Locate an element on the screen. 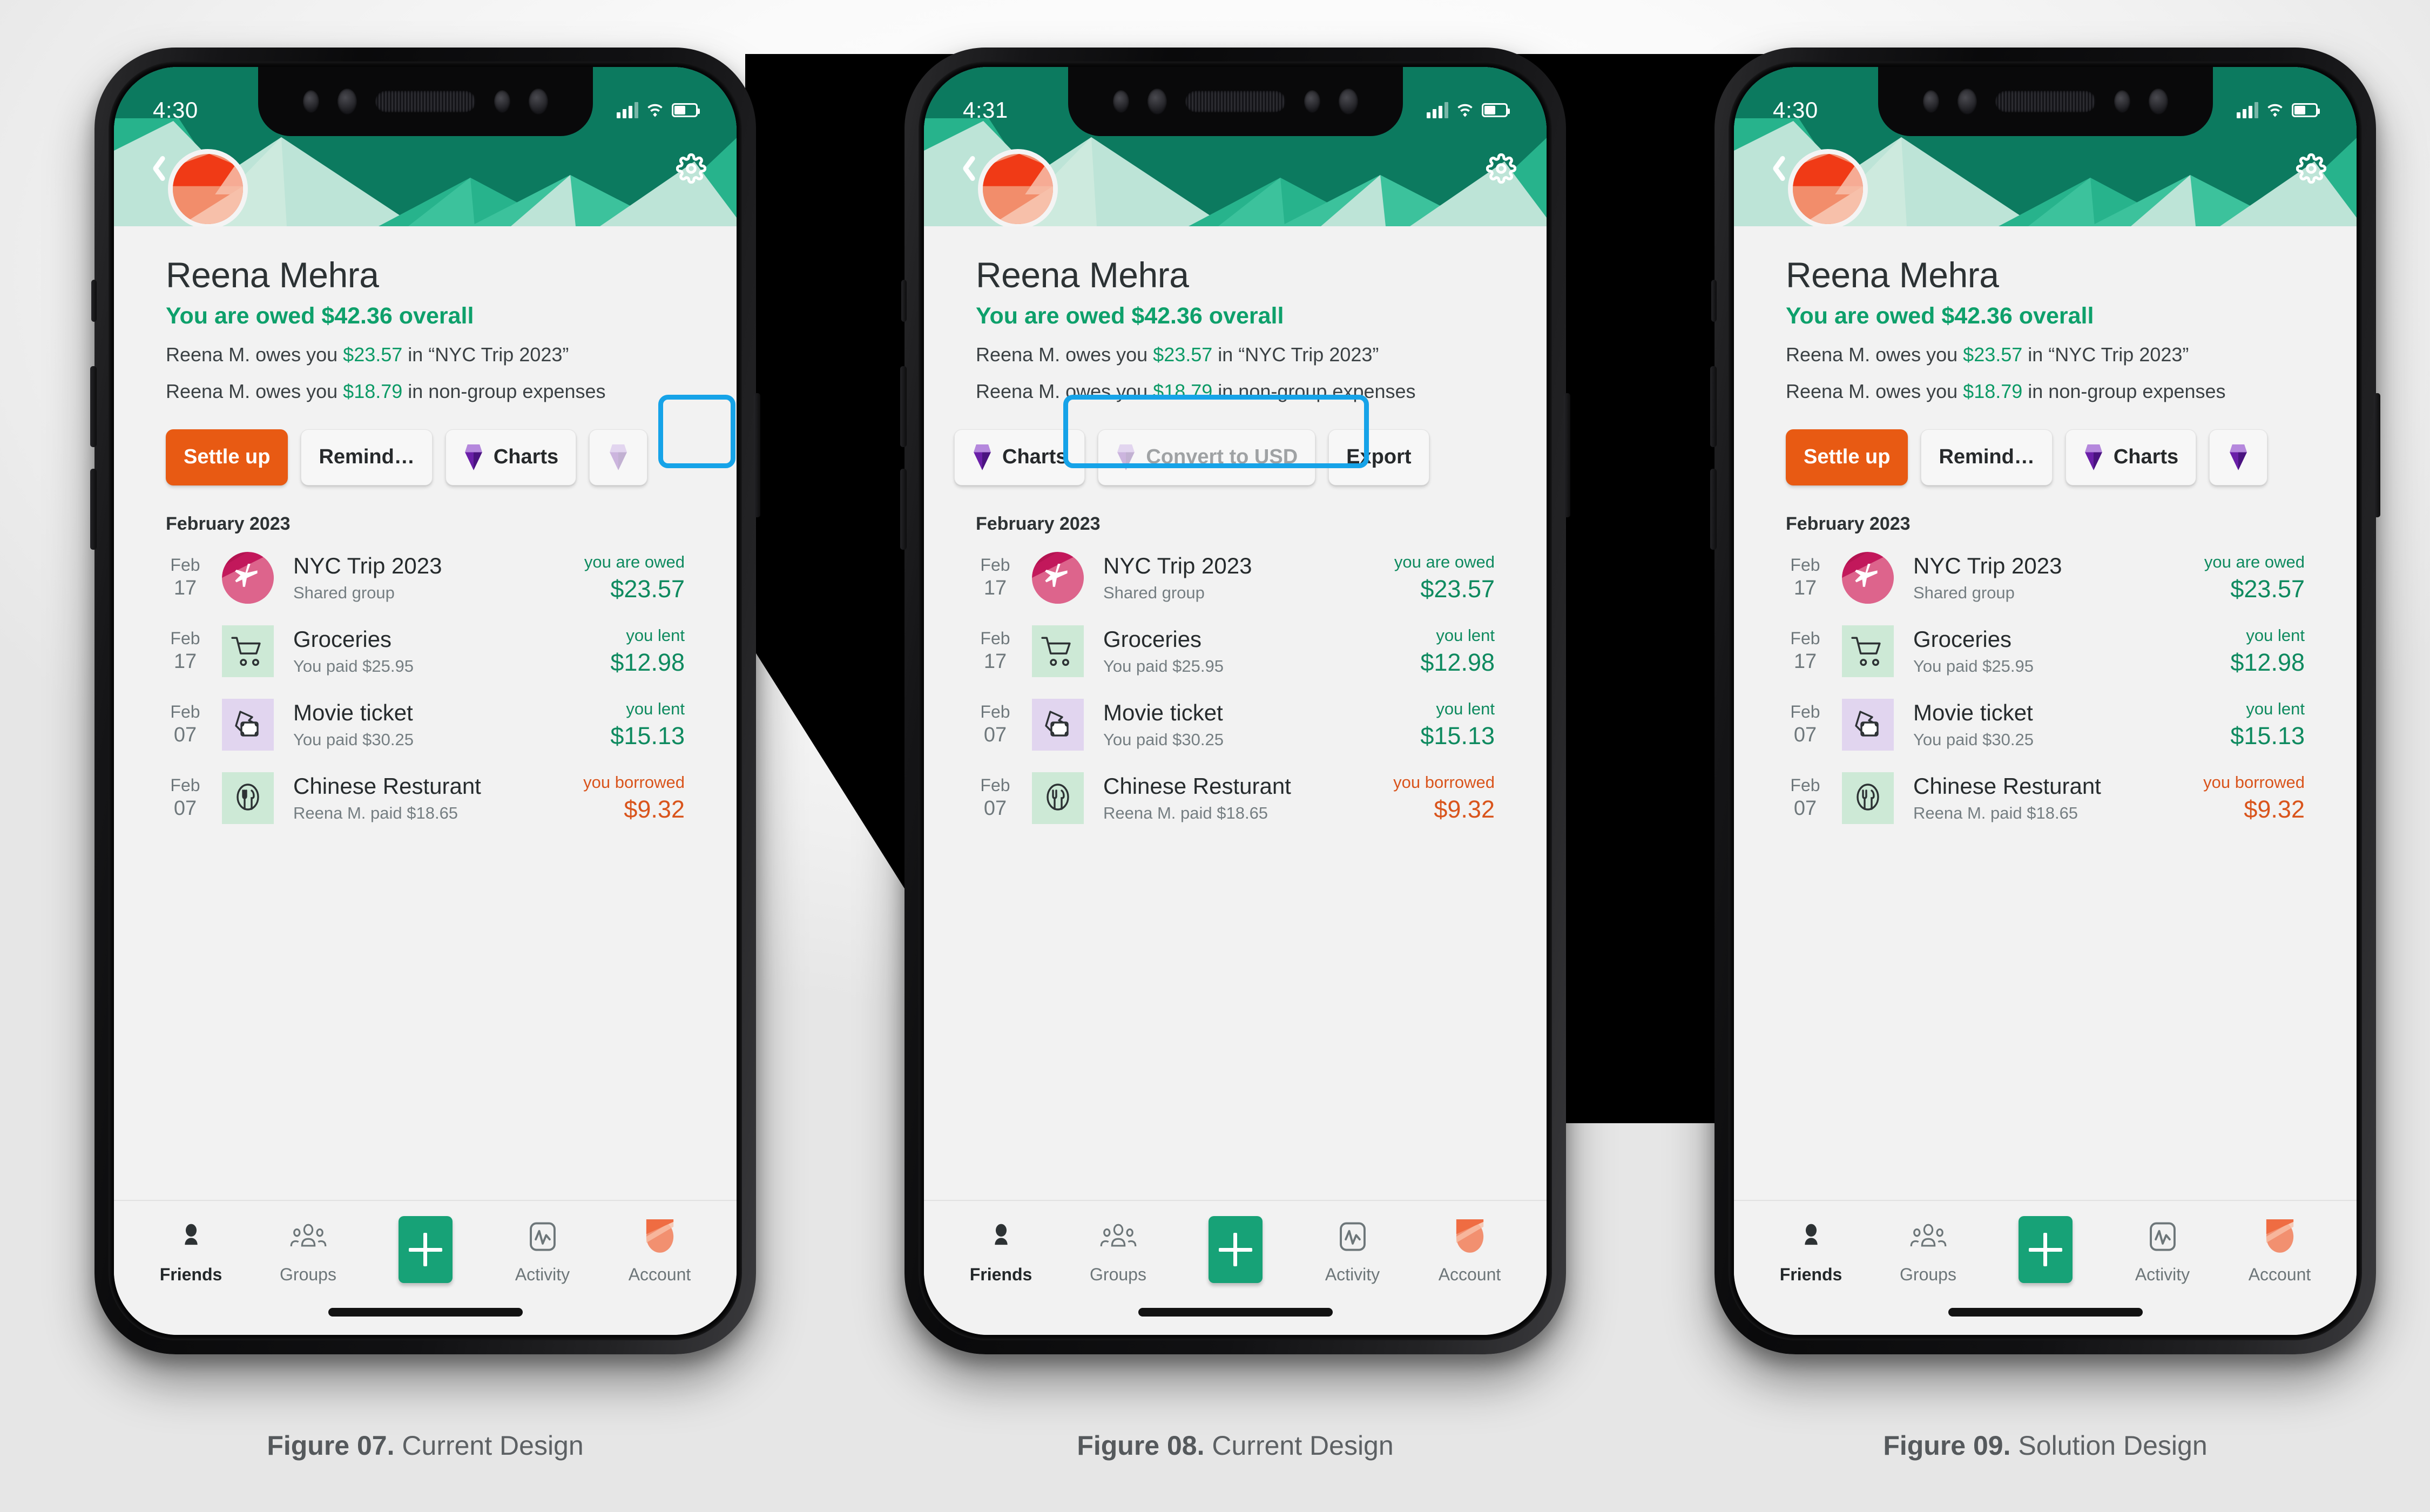 This screenshot has width=2430, height=1512. phone2-action-bar: Charts Convert to USD Export is located at coordinates (1236, 440).